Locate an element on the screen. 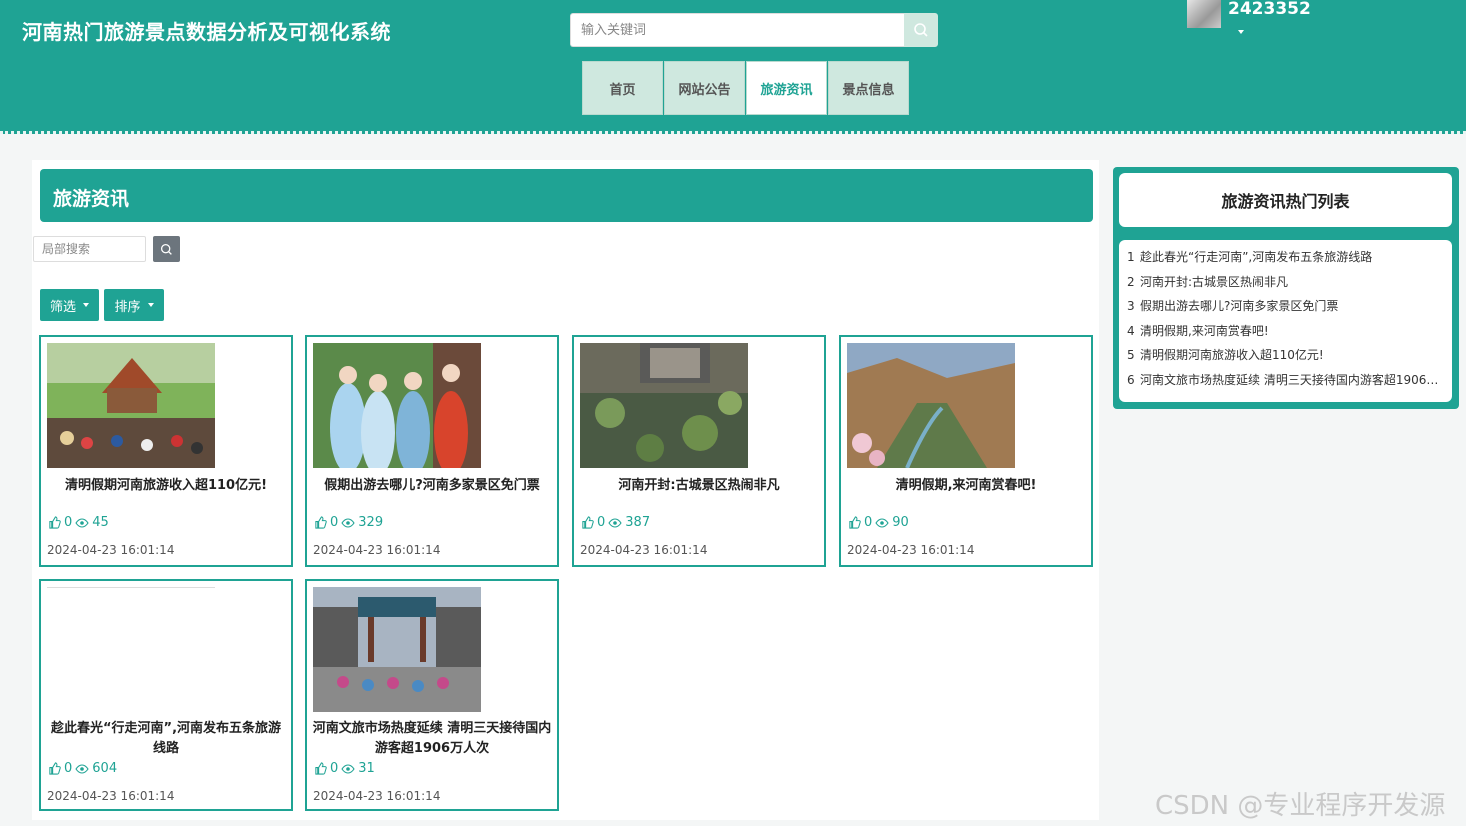  hot-list-item: 5 清明假期河南旅游收入超110亿元! is located at coordinates (1285, 357).